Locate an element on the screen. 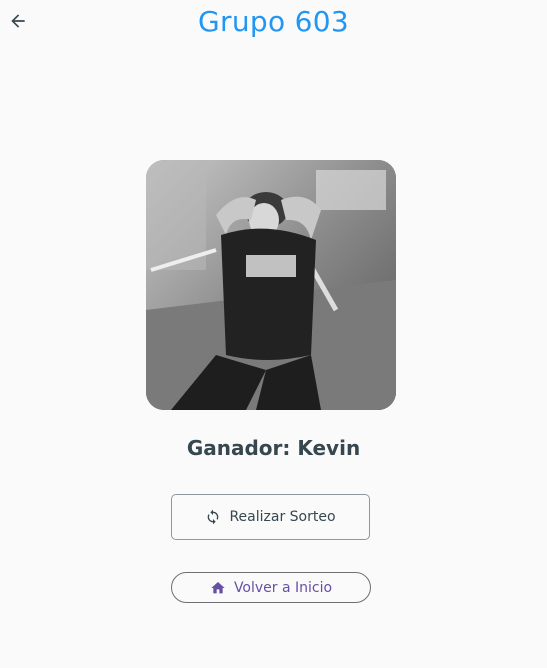 The image size is (547, 668). winner-text: Ganador: Kevin is located at coordinates (273, 448).